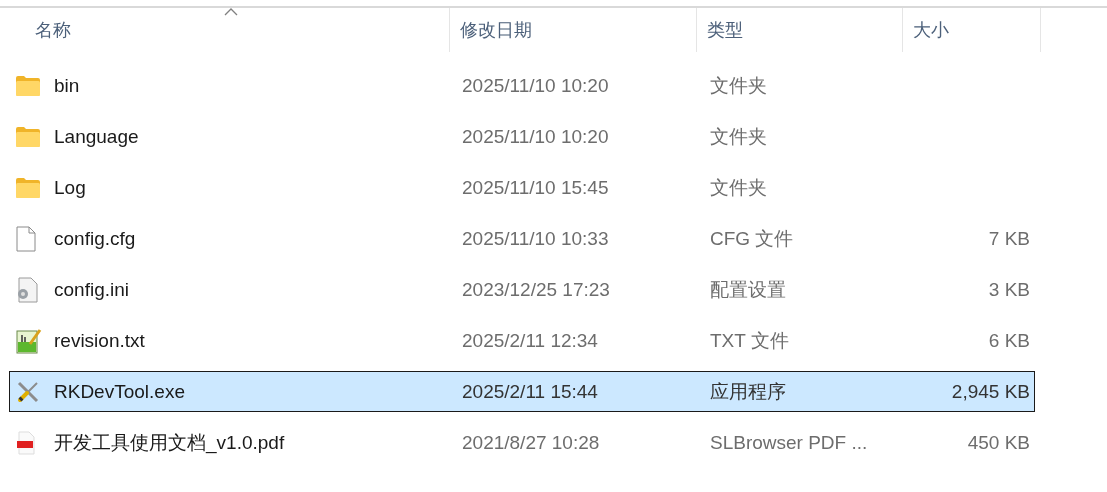 The width and height of the screenshot is (1107, 492). I want to click on file-name: config.cfg, so click(95, 238).